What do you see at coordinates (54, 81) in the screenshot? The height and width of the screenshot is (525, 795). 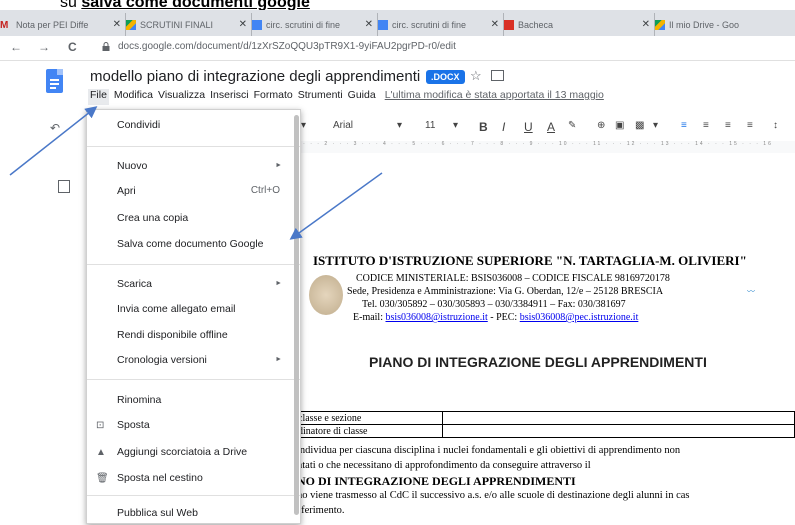 I see `google-docs-icon` at bounding box center [54, 81].